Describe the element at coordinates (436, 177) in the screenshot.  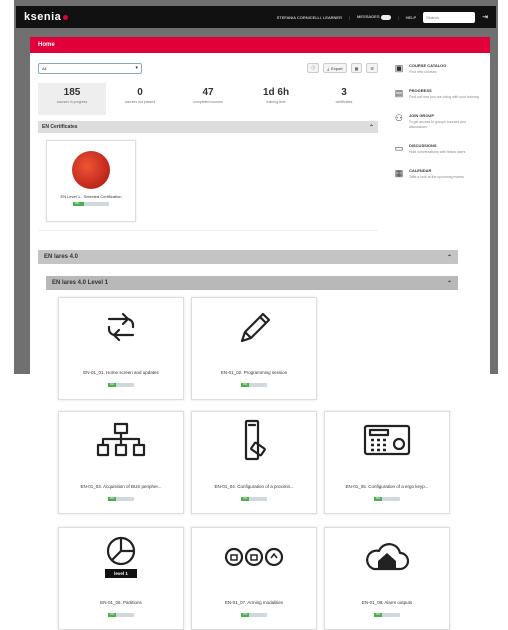
I see `sidebar-item-desc: Take a look at the upcoming events` at that location.